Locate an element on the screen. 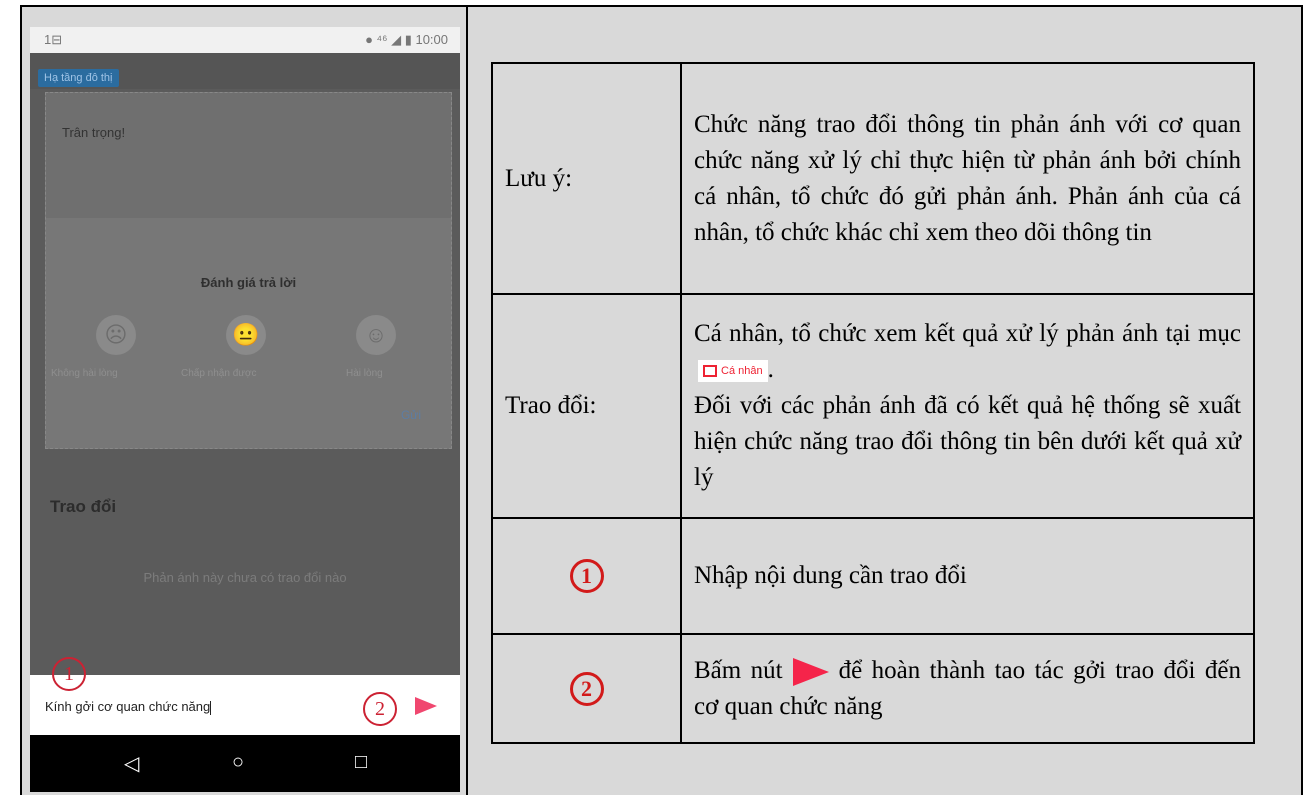 This screenshot has width=1309, height=795. callout-1: 1 is located at coordinates (69, 674).